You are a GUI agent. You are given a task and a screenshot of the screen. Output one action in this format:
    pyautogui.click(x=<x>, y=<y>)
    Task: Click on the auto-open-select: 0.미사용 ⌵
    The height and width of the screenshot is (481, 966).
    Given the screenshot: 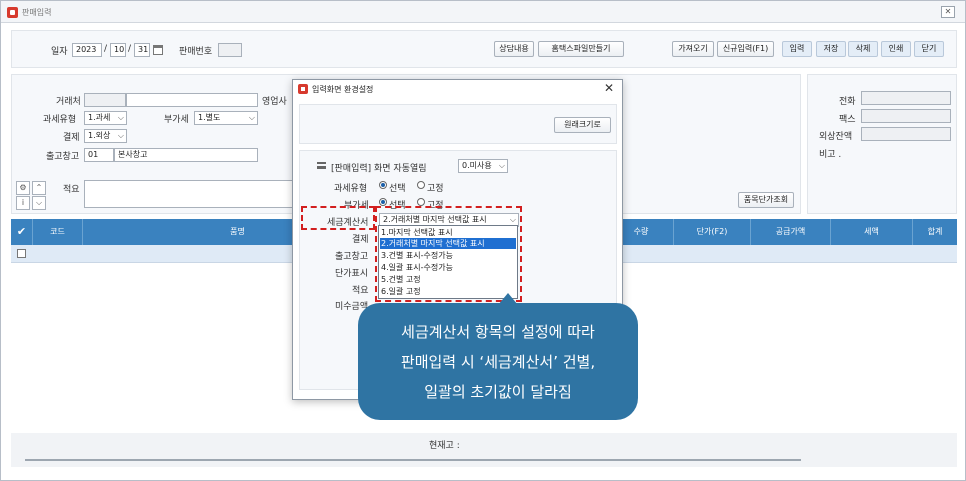 What is the action you would take?
    pyautogui.click(x=483, y=166)
    